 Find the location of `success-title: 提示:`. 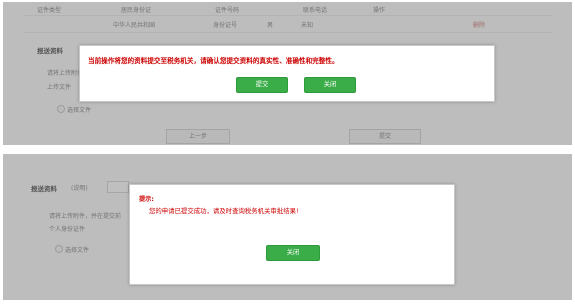

success-title: 提示: is located at coordinates (146, 199).